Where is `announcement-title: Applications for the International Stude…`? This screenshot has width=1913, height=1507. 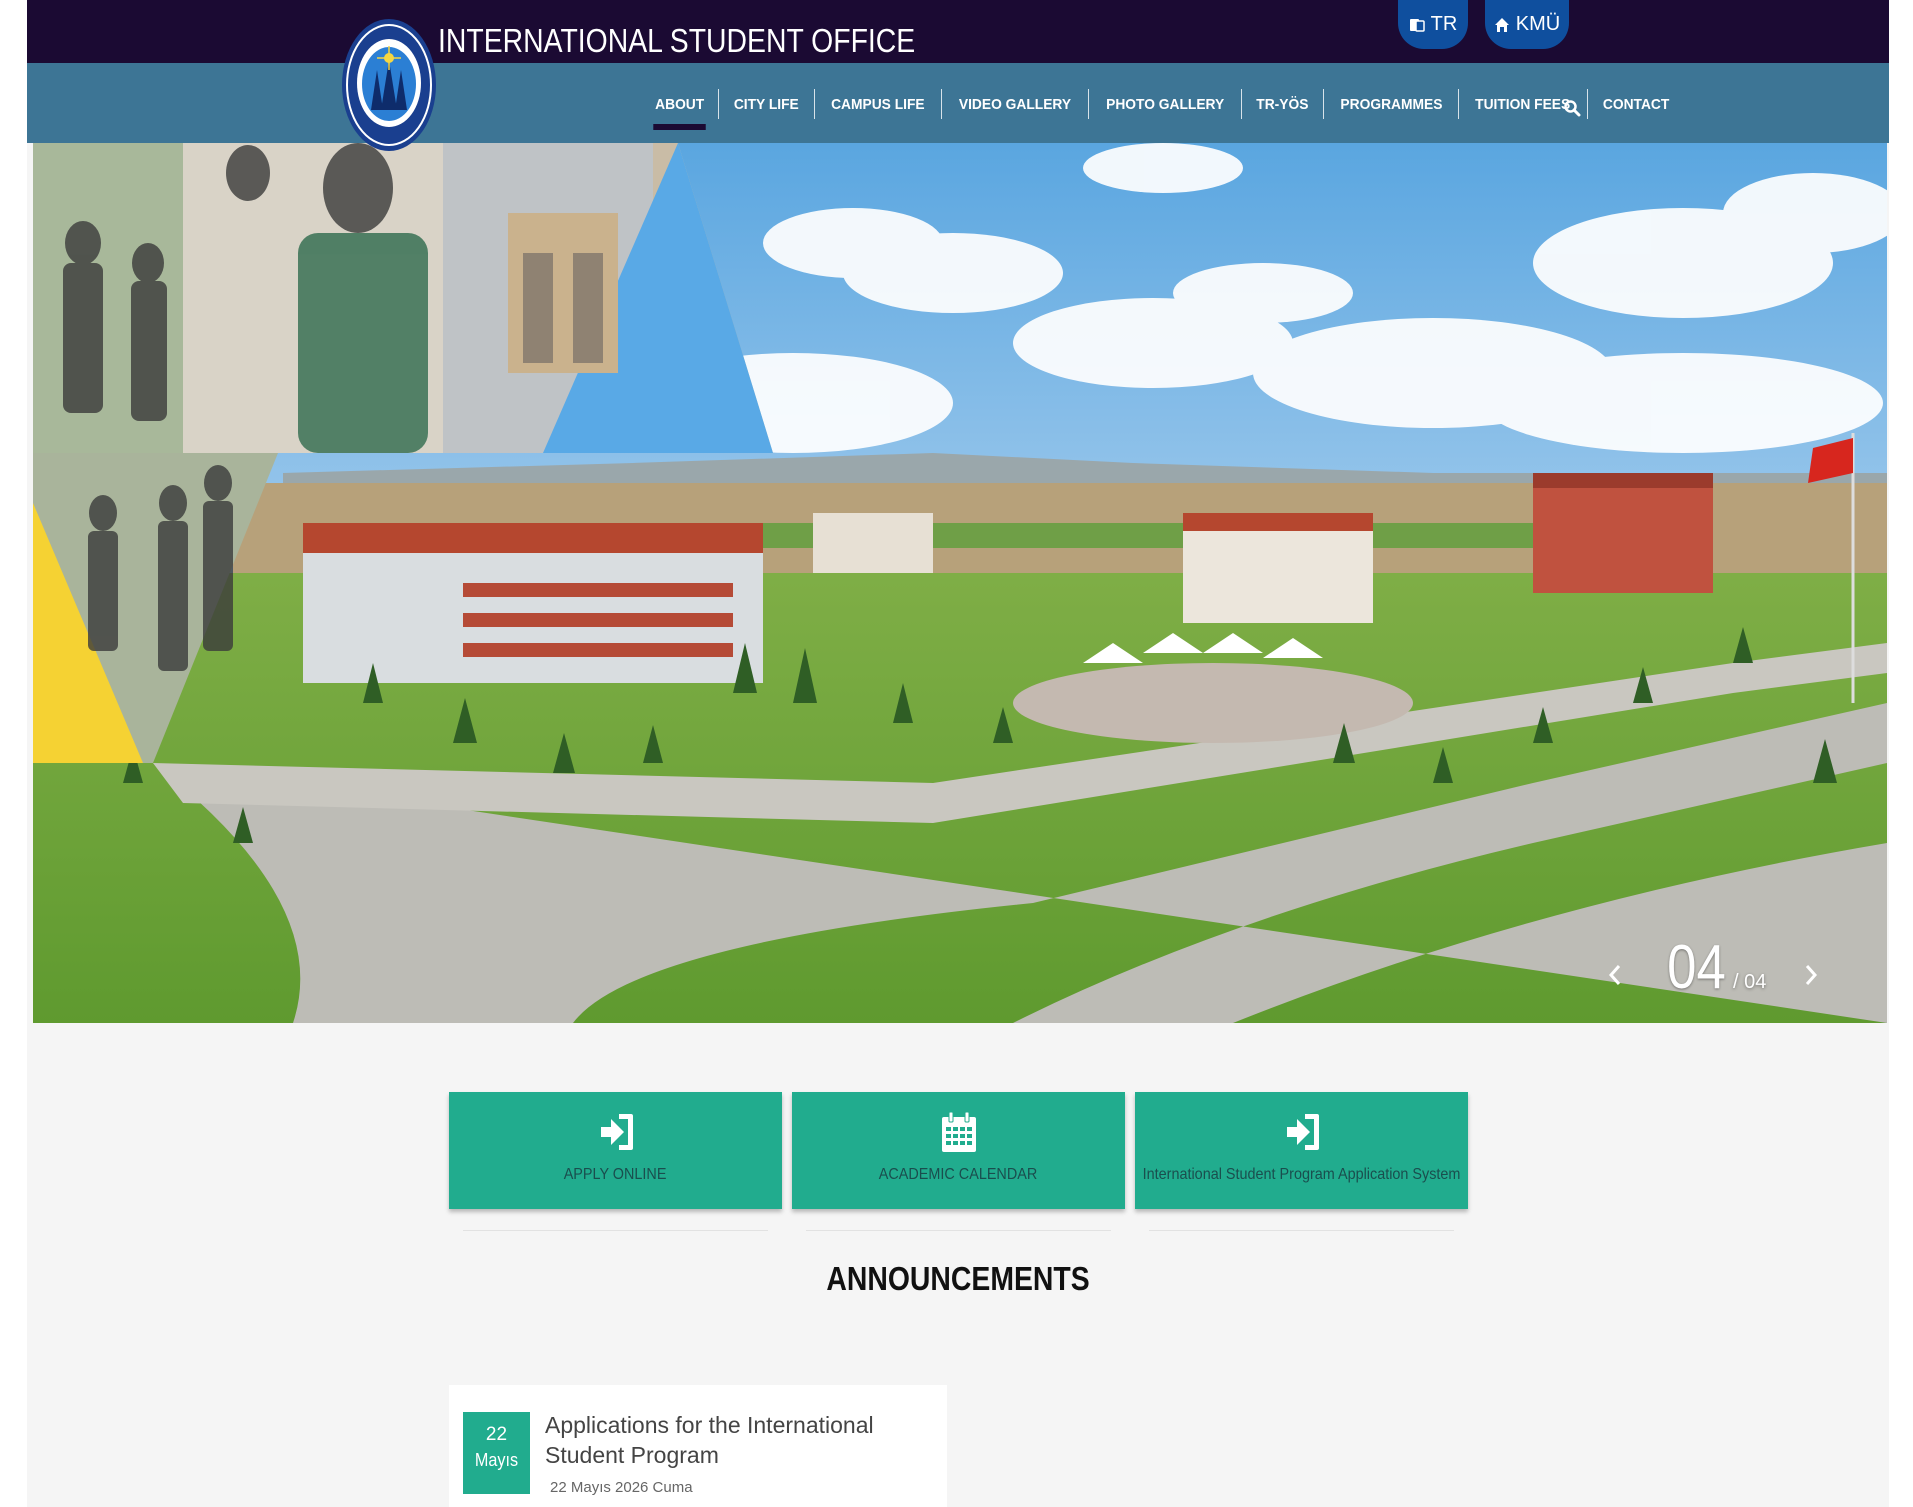 announcement-title: Applications for the International Stude… is located at coordinates (742, 1440).